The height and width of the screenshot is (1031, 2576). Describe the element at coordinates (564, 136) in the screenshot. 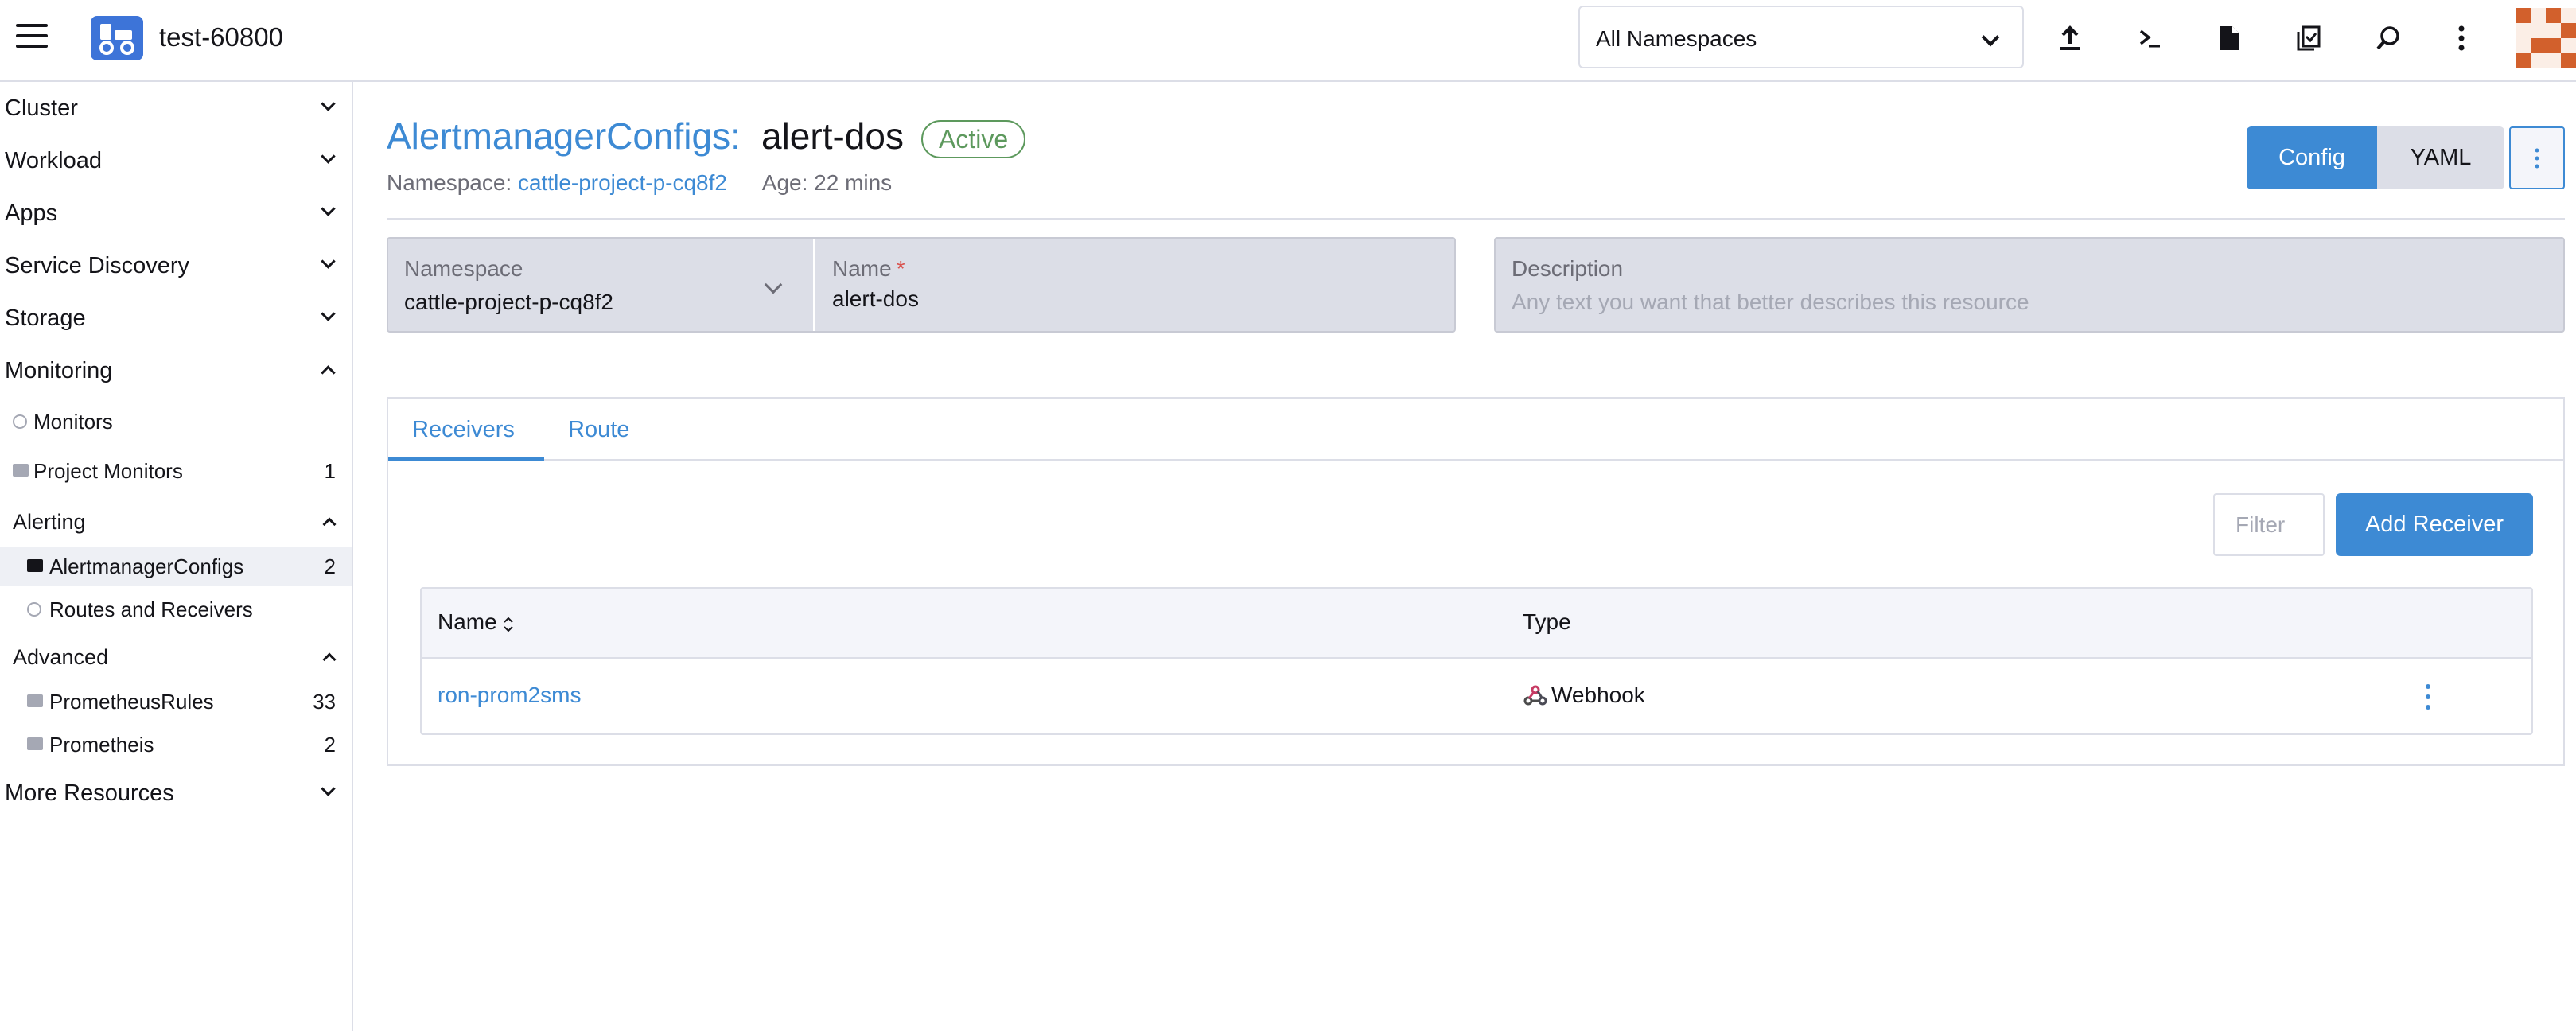

I see `resource-type-link: AlertmanagerConfigs:` at that location.